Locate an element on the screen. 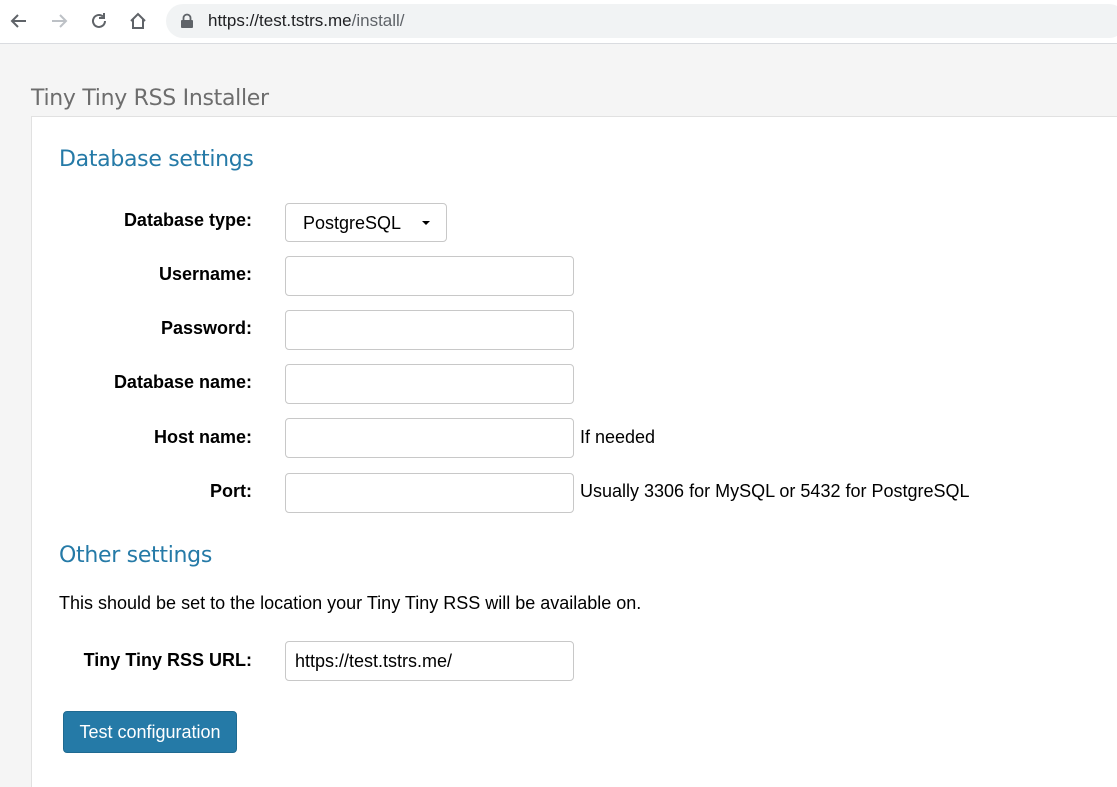 The image size is (1117, 787). url-text: https://test.tstrs.me/install/ is located at coordinates (306, 21).